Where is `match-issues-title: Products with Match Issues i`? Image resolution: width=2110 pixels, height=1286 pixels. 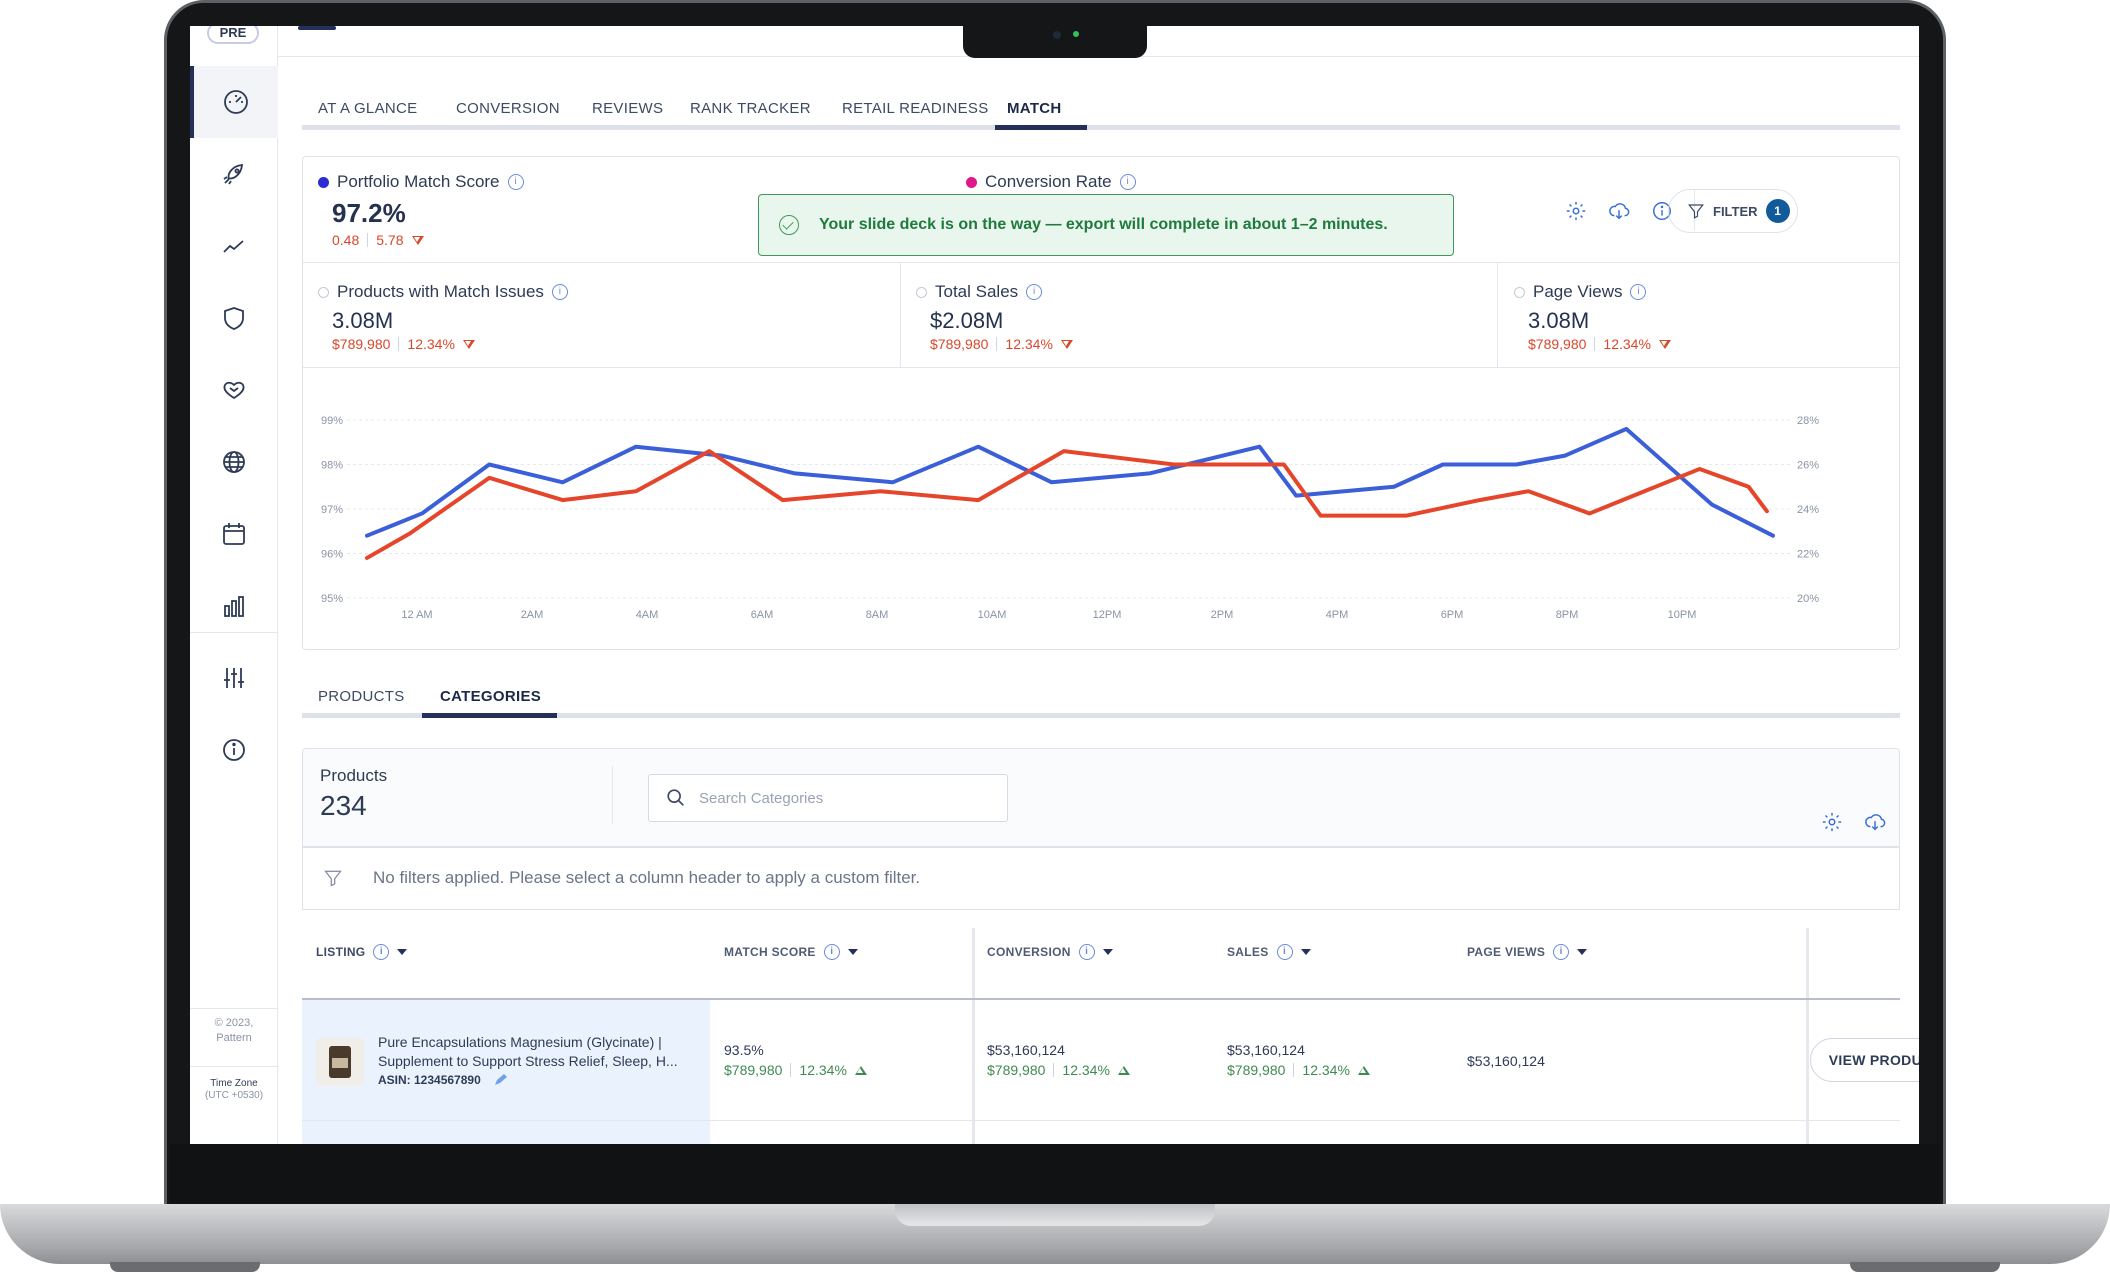
match-issues-title: Products with Match Issues i is located at coordinates (443, 292).